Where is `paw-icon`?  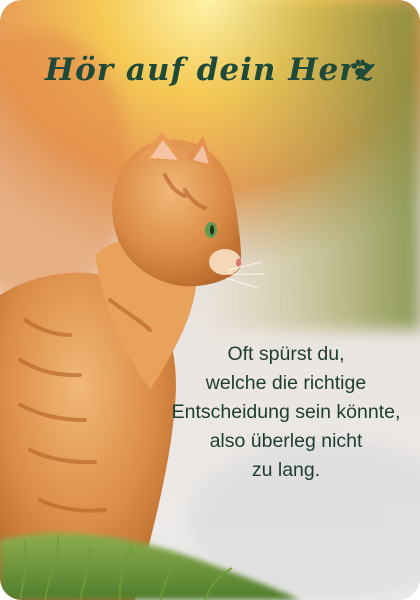
paw-icon is located at coordinates (360, 67).